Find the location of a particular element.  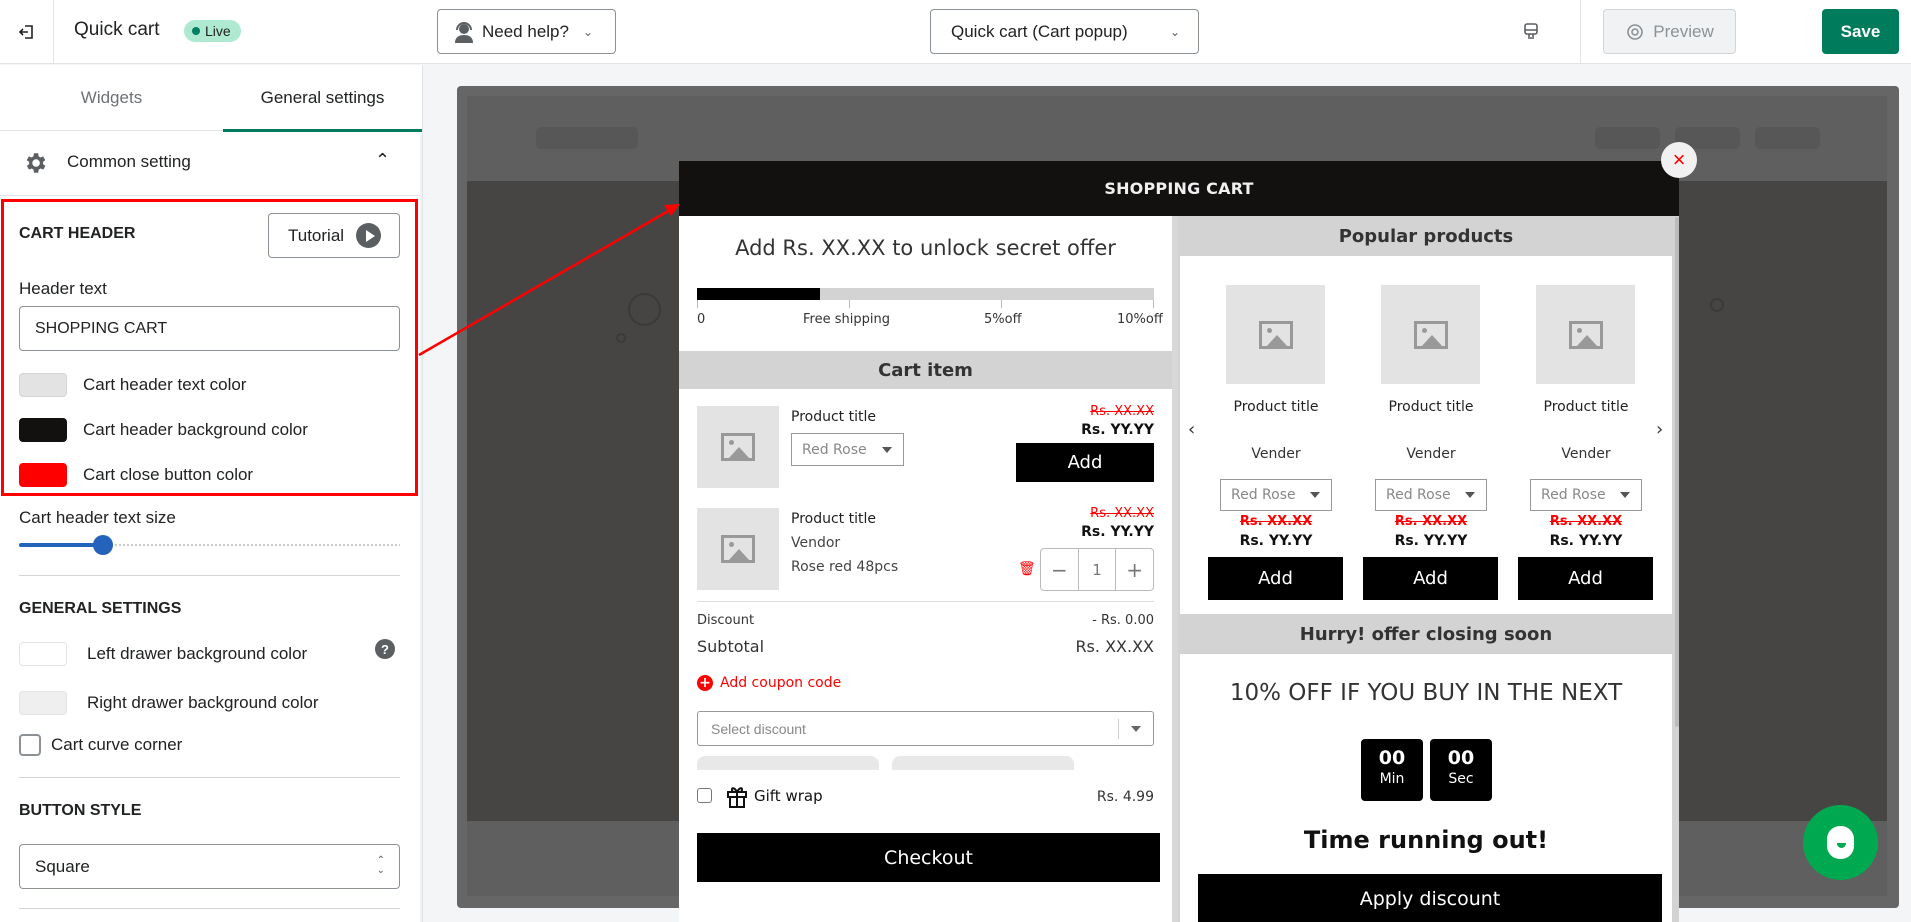

header-bg-color-picker: Cart header background color is located at coordinates (163, 430).